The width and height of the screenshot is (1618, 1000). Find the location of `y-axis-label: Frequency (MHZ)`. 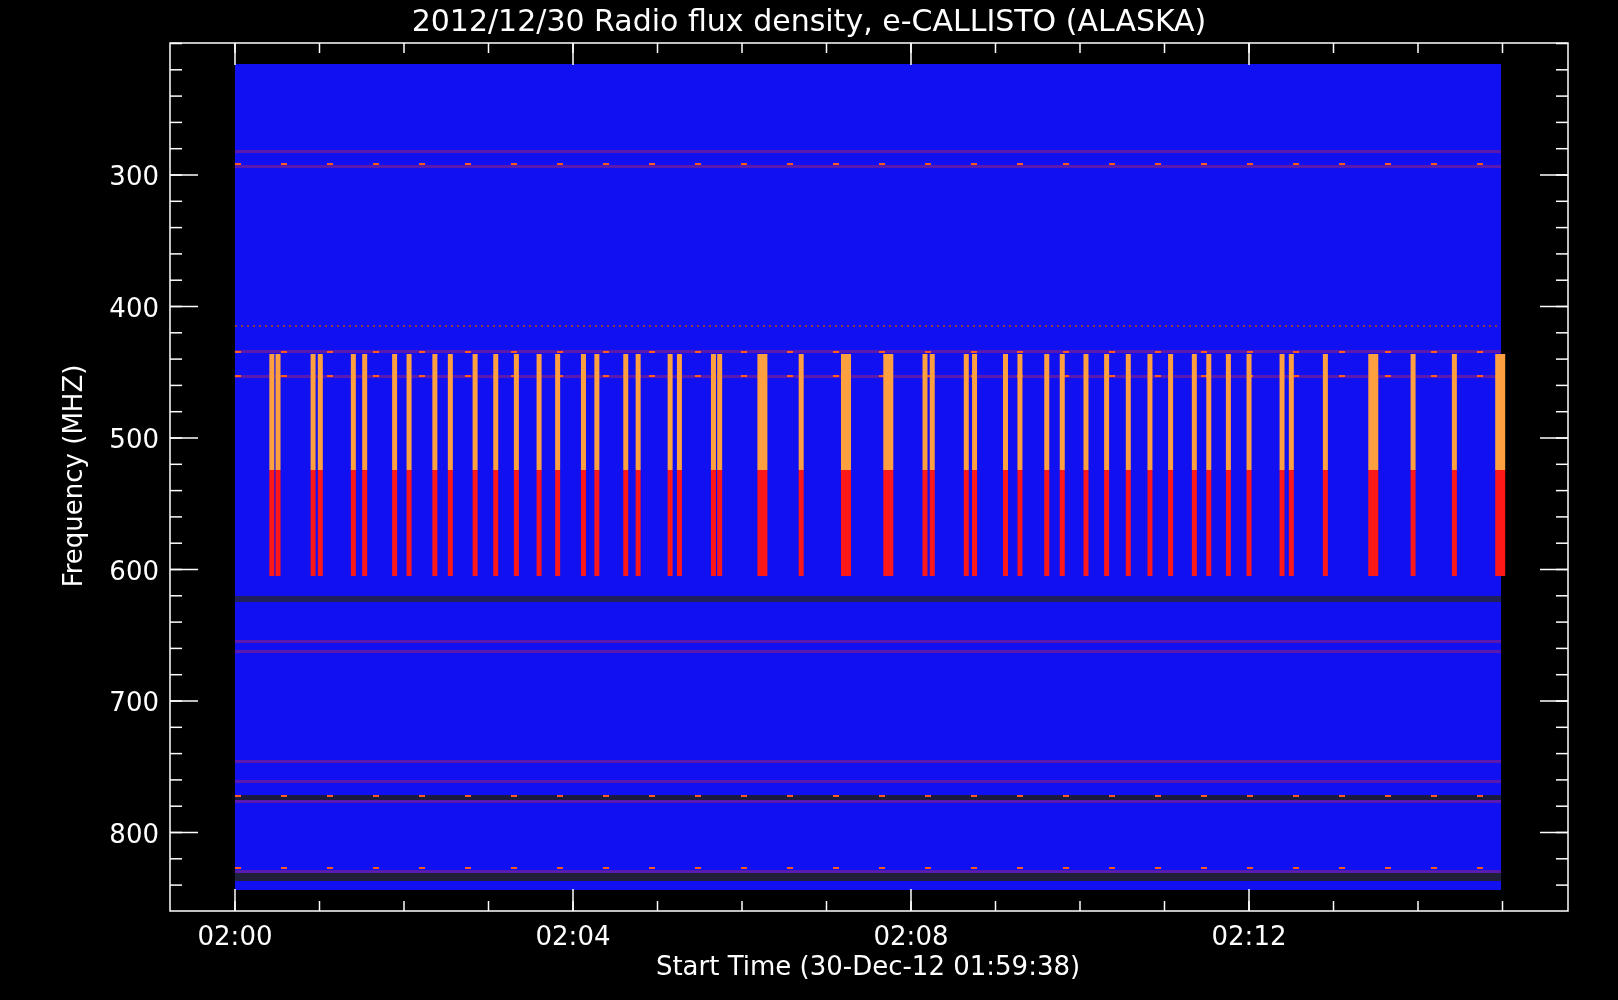

y-axis-label: Frequency (MHZ) is located at coordinates (73, 476).